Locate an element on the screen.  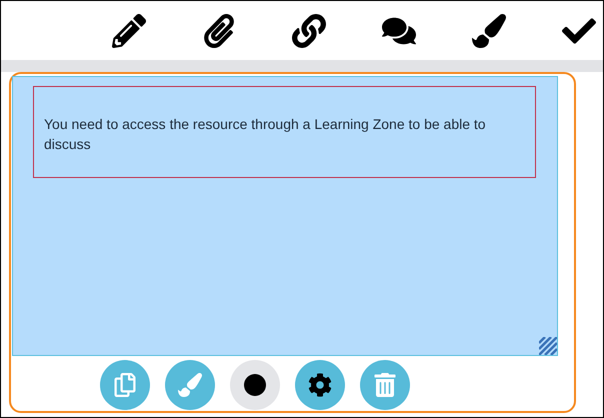
color-button is located at coordinates (255, 385).